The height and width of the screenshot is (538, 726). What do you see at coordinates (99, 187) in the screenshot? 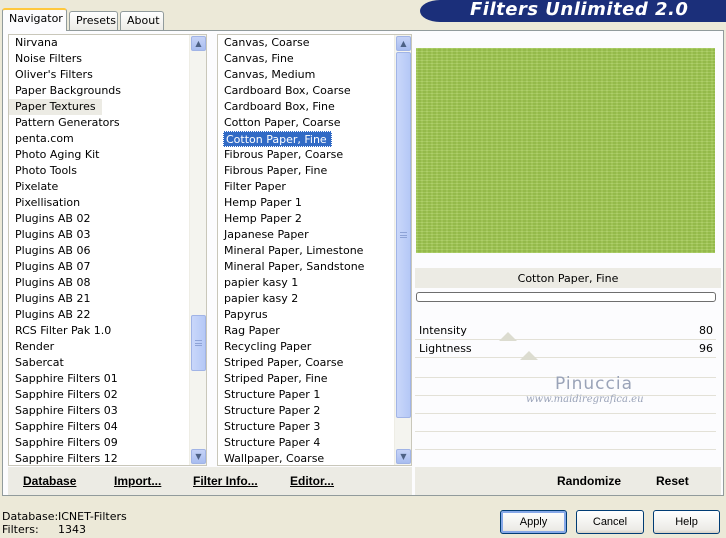
I see `list-item: Pixelate` at bounding box center [99, 187].